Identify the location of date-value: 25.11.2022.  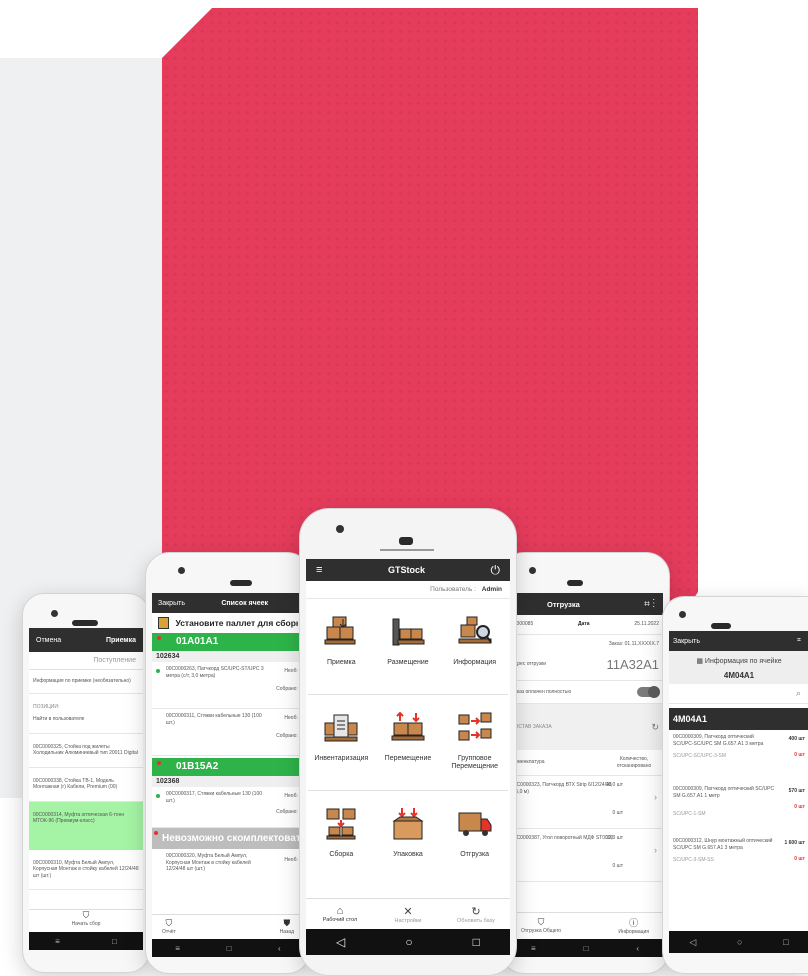
(646, 624).